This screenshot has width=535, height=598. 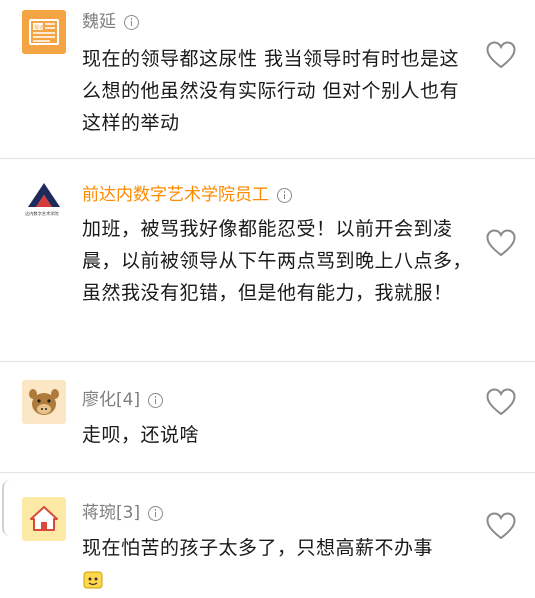 I want to click on avatar: 达内数字艺术学院, so click(x=44, y=199).